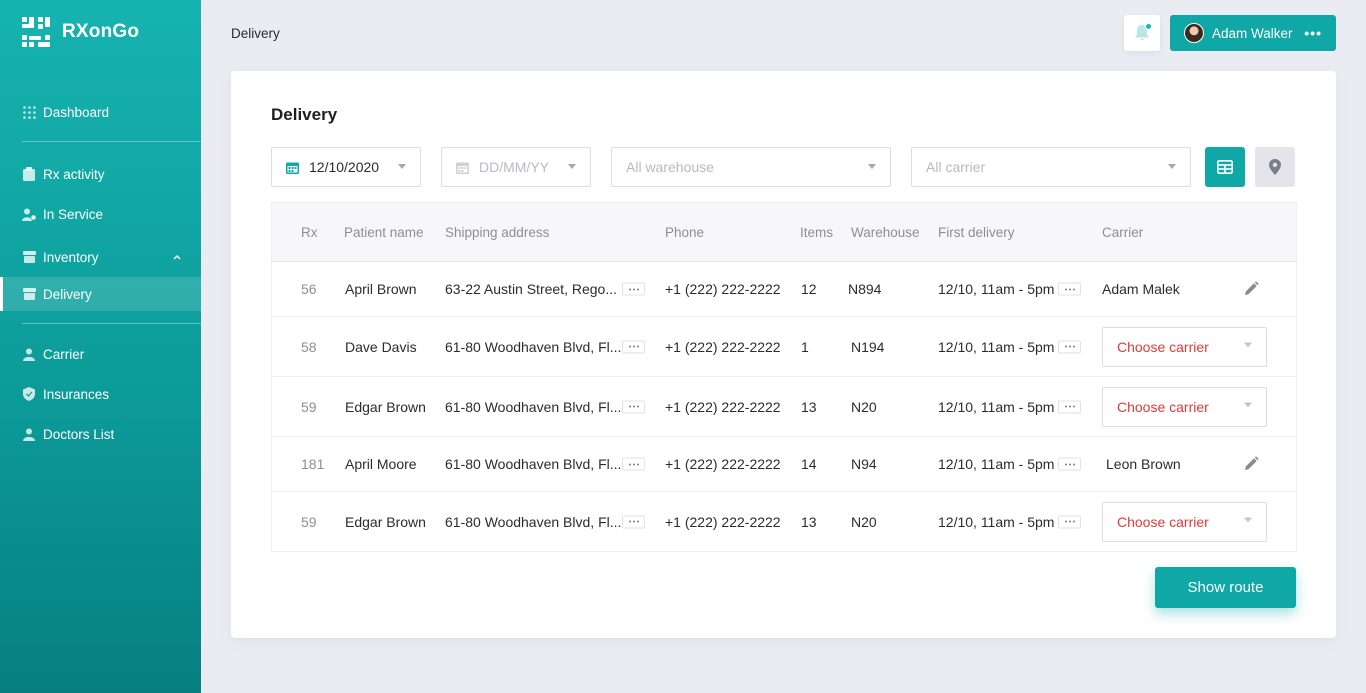  I want to click on sidebar-item-carrier: Carrier, so click(100, 354).